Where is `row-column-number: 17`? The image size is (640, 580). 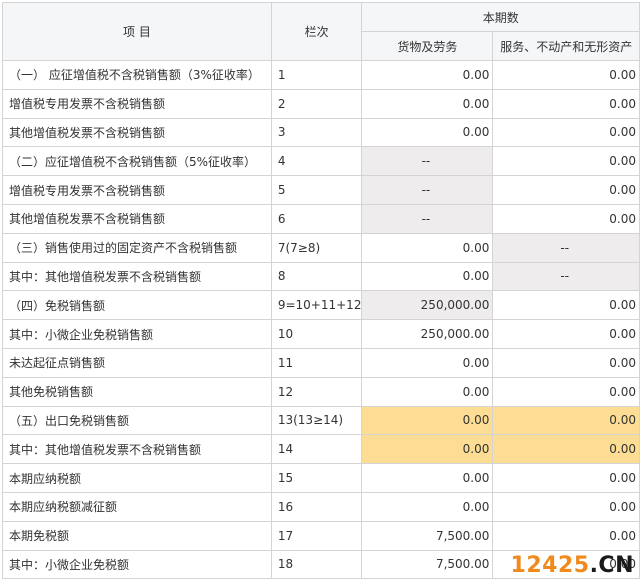 row-column-number: 17 is located at coordinates (316, 535).